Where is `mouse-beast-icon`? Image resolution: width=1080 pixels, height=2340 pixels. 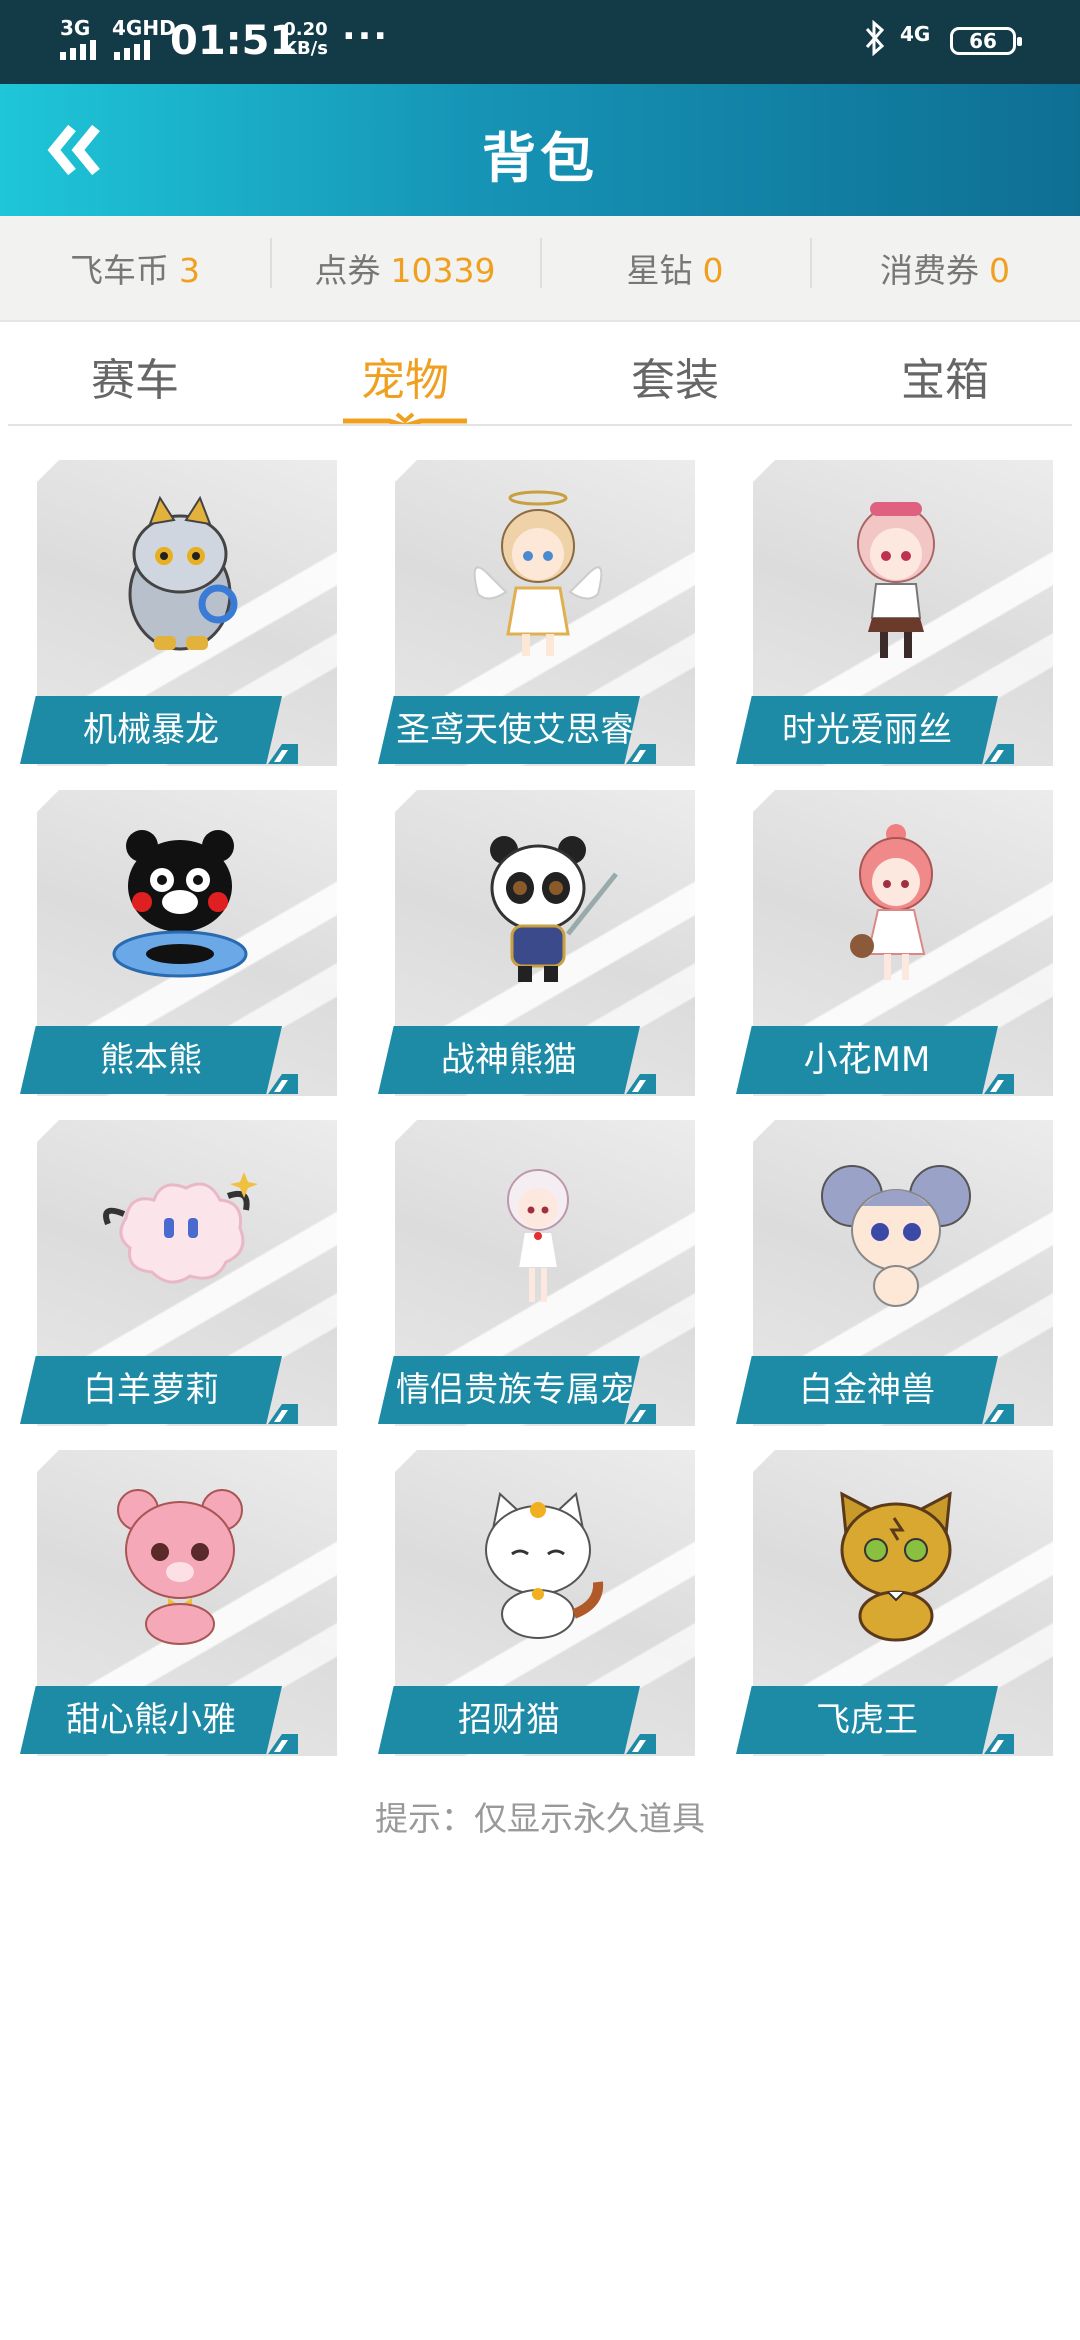 mouse-beast-icon is located at coordinates (896, 1236).